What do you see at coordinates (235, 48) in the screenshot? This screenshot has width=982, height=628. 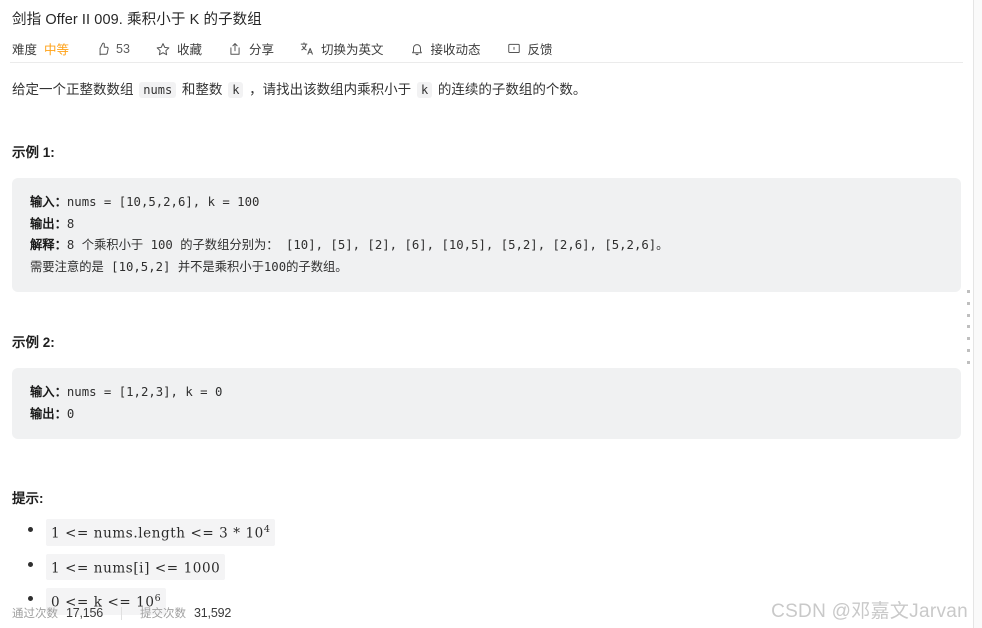 I see `share-icon` at bounding box center [235, 48].